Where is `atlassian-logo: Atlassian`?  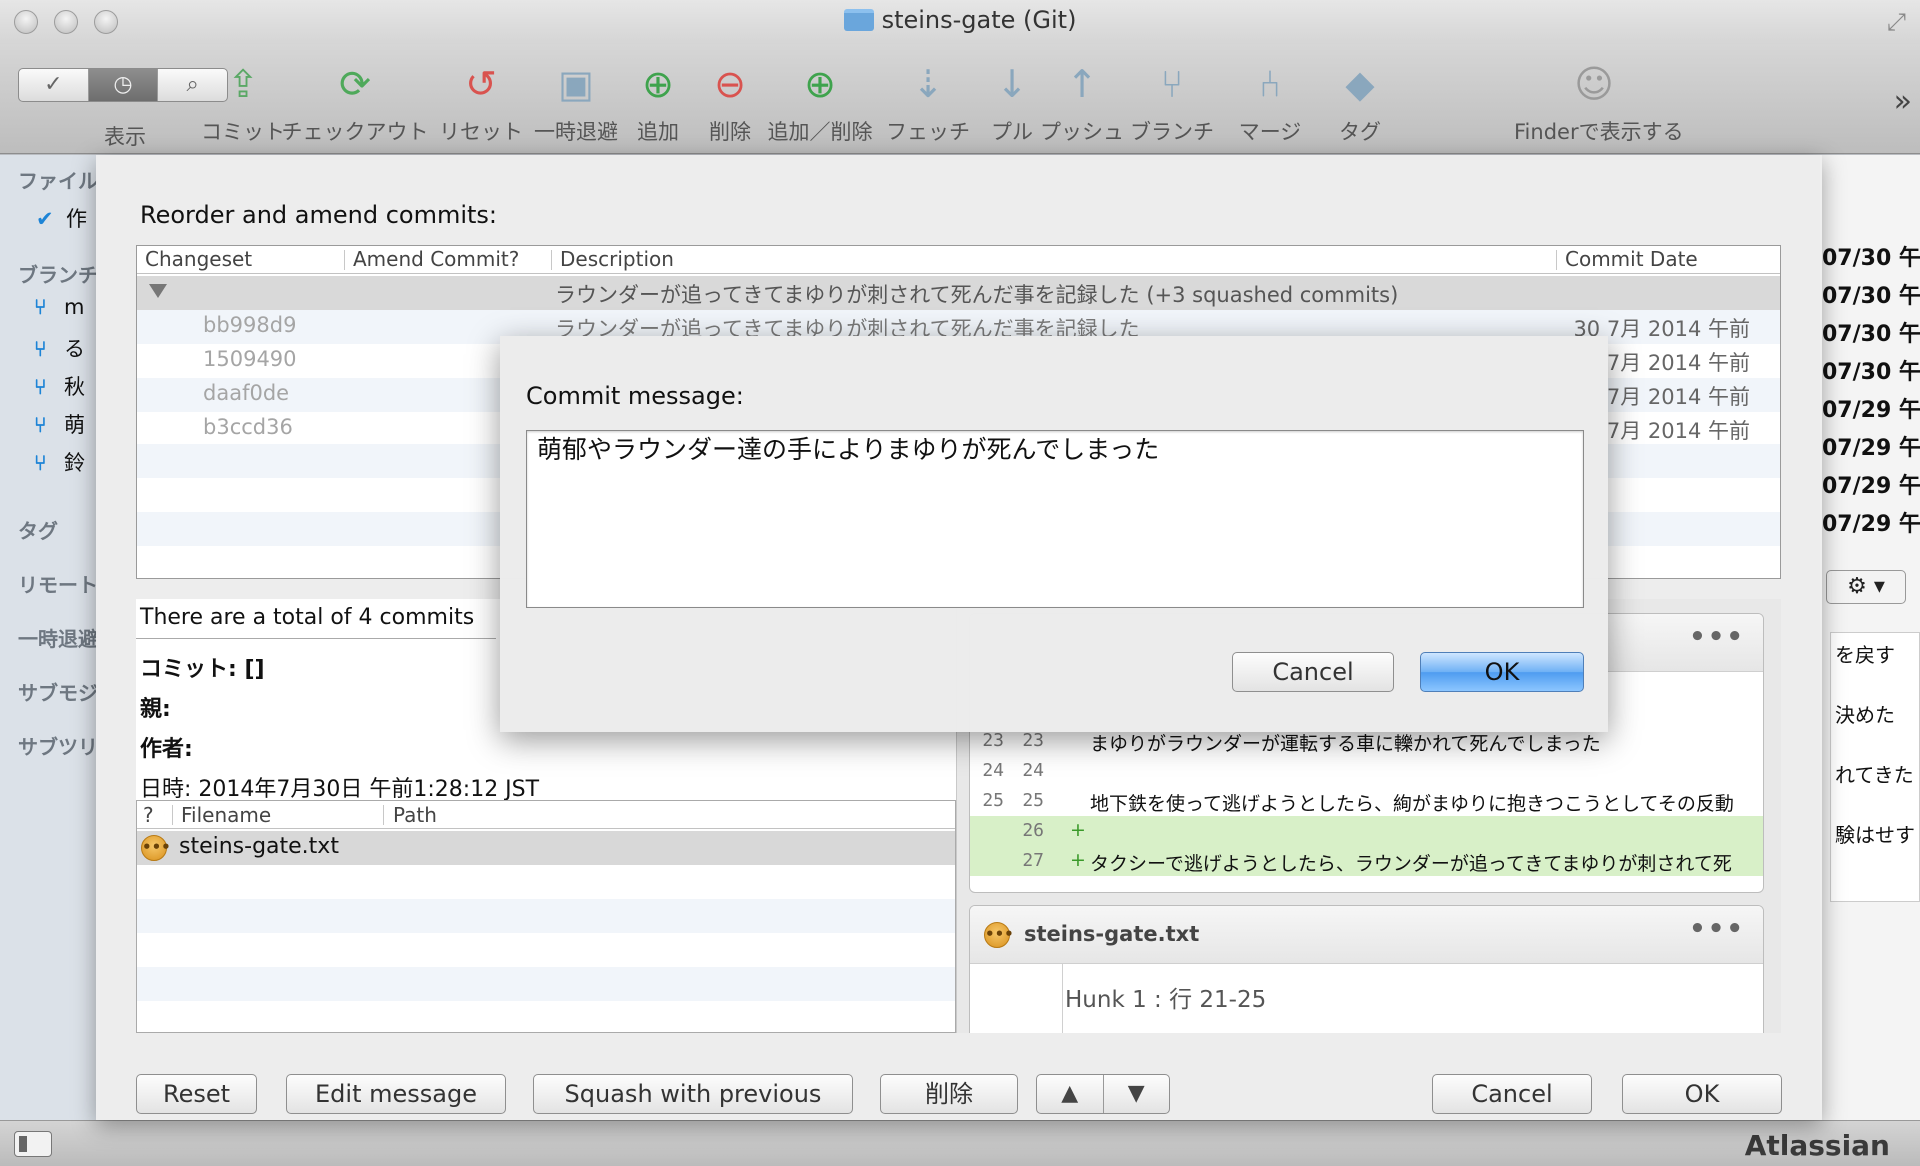 atlassian-logo: Atlassian is located at coordinates (1817, 1145).